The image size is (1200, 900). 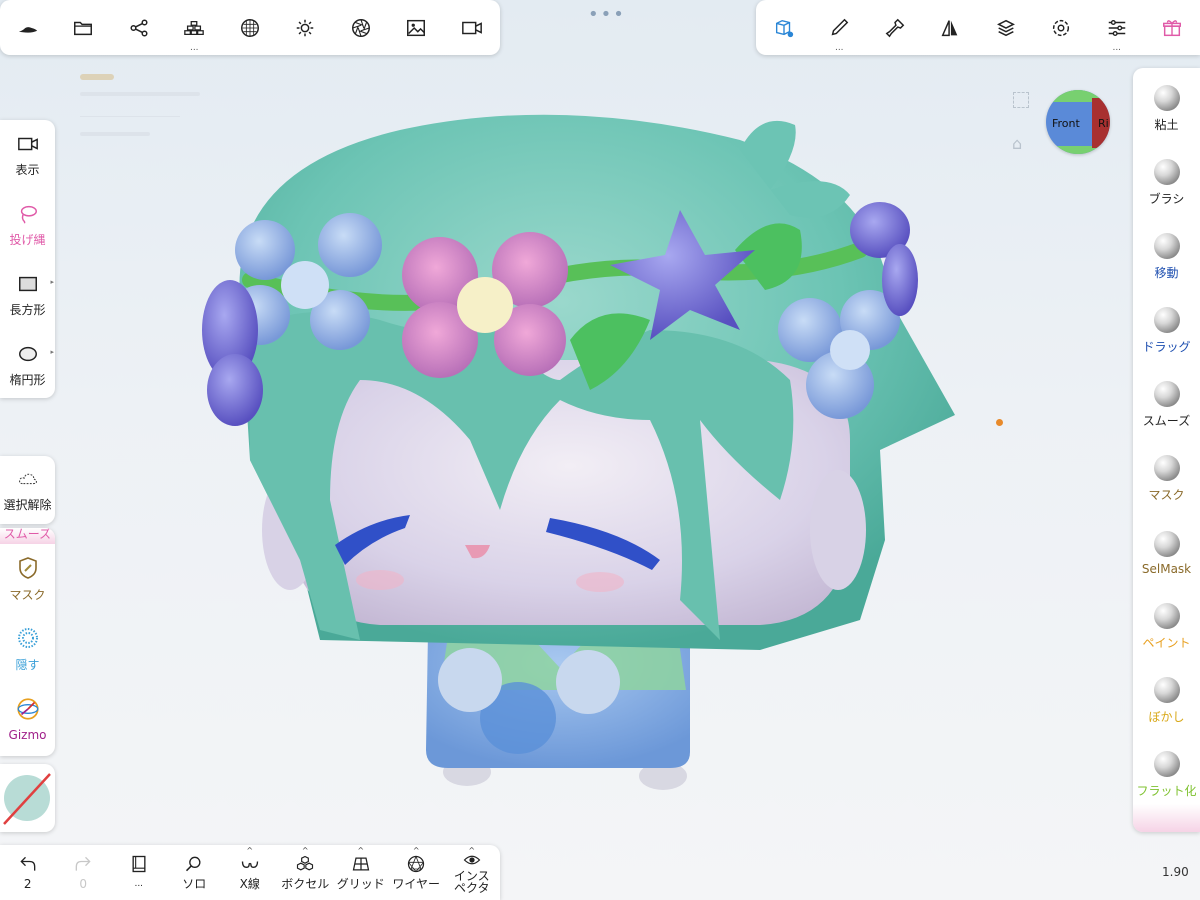 What do you see at coordinates (306, 872) in the screenshot?
I see `voxel-button: ^ ボクセル` at bounding box center [306, 872].